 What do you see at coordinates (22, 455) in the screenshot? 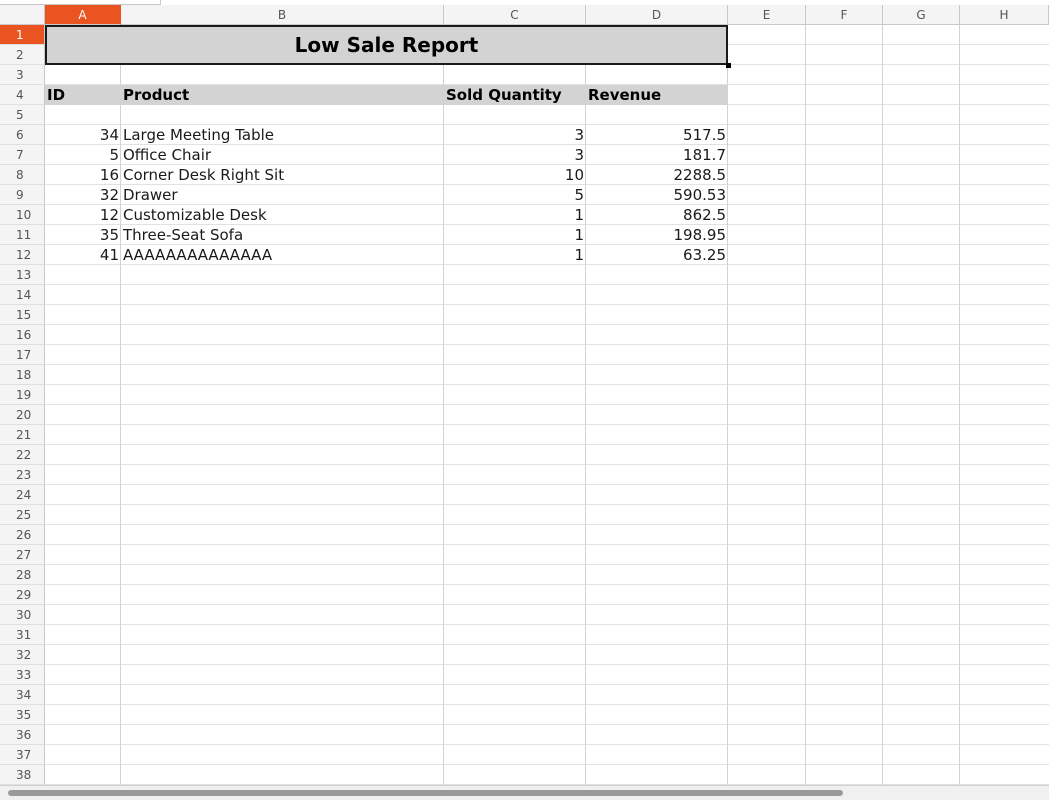
I see `row-header-22: 22` at bounding box center [22, 455].